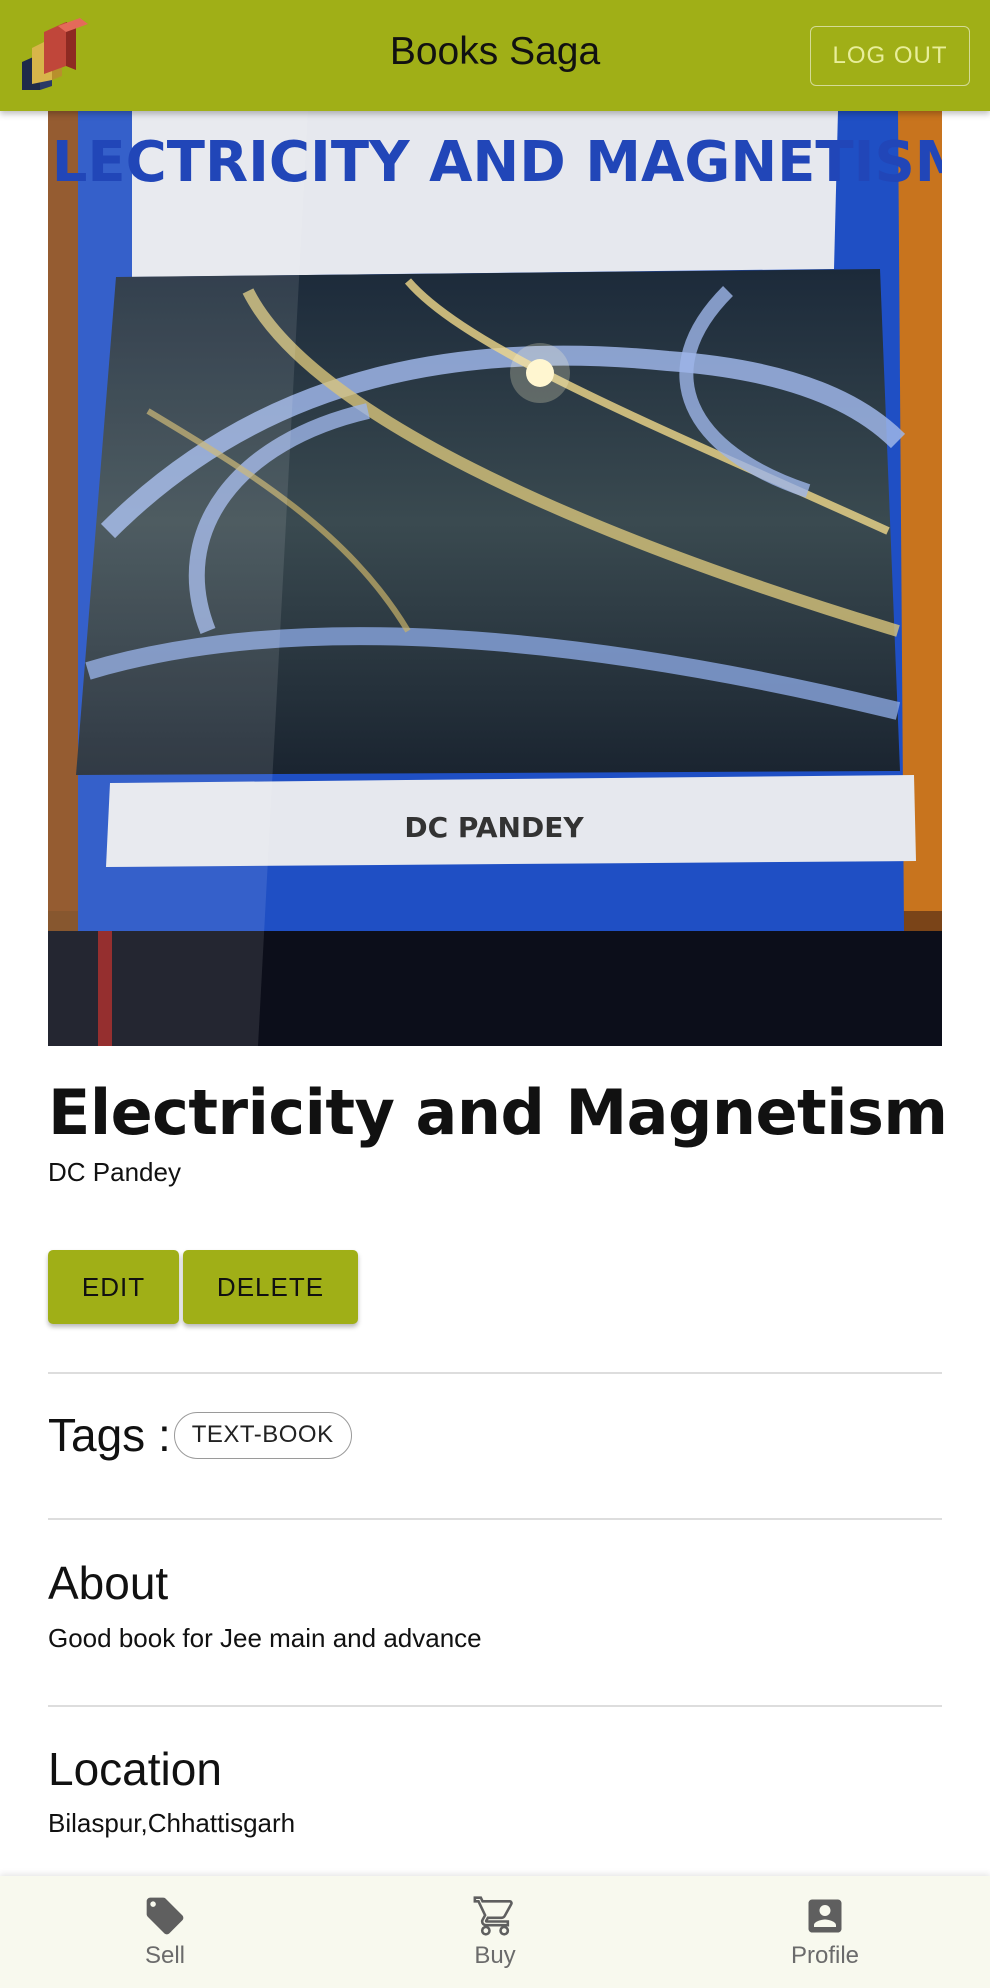  I want to click on nav-item-buy: Buy, so click(495, 1932).